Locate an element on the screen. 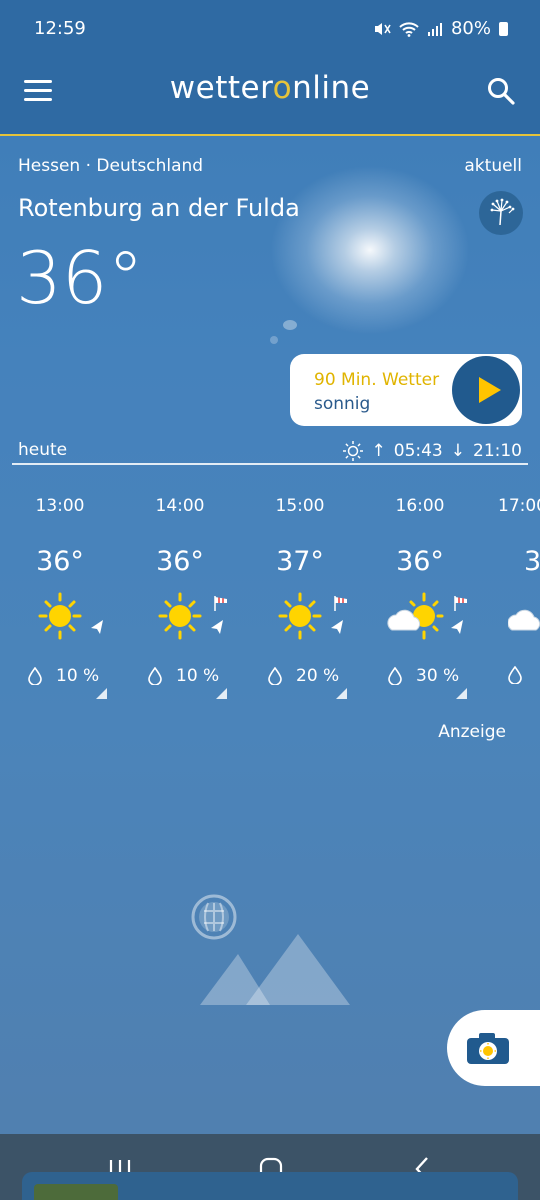 Image resolution: width=540 pixels, height=1200 pixels. hourly-item: 16:00 36° 30 % is located at coordinates (420, 600).